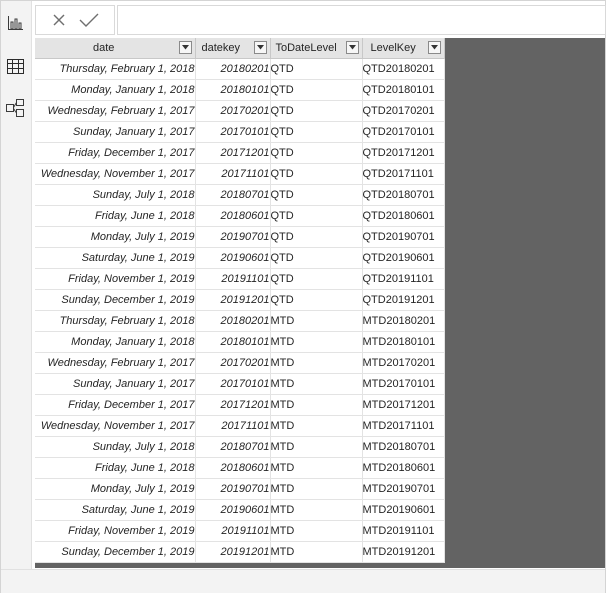 Image resolution: width=606 pixels, height=593 pixels. What do you see at coordinates (403, 90) in the screenshot?
I see `cell-levelkey: QTD20180101` at bounding box center [403, 90].